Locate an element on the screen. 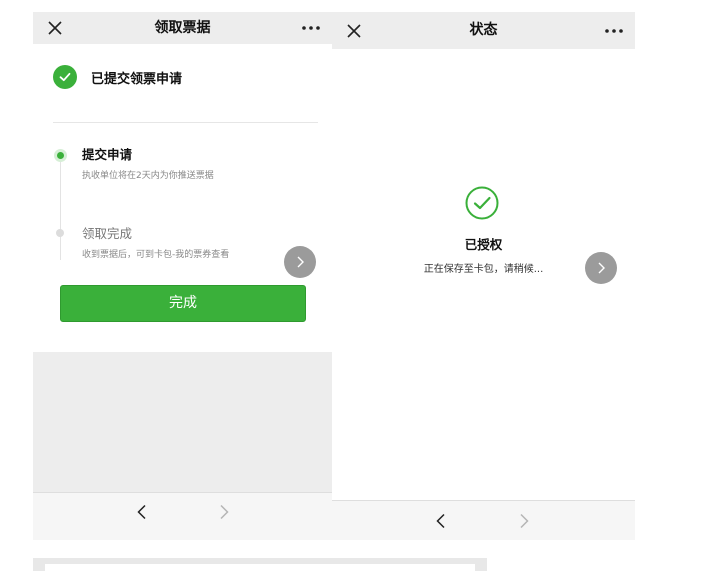 The height and width of the screenshot is (571, 724). partial-screen-strip is located at coordinates (260, 564).